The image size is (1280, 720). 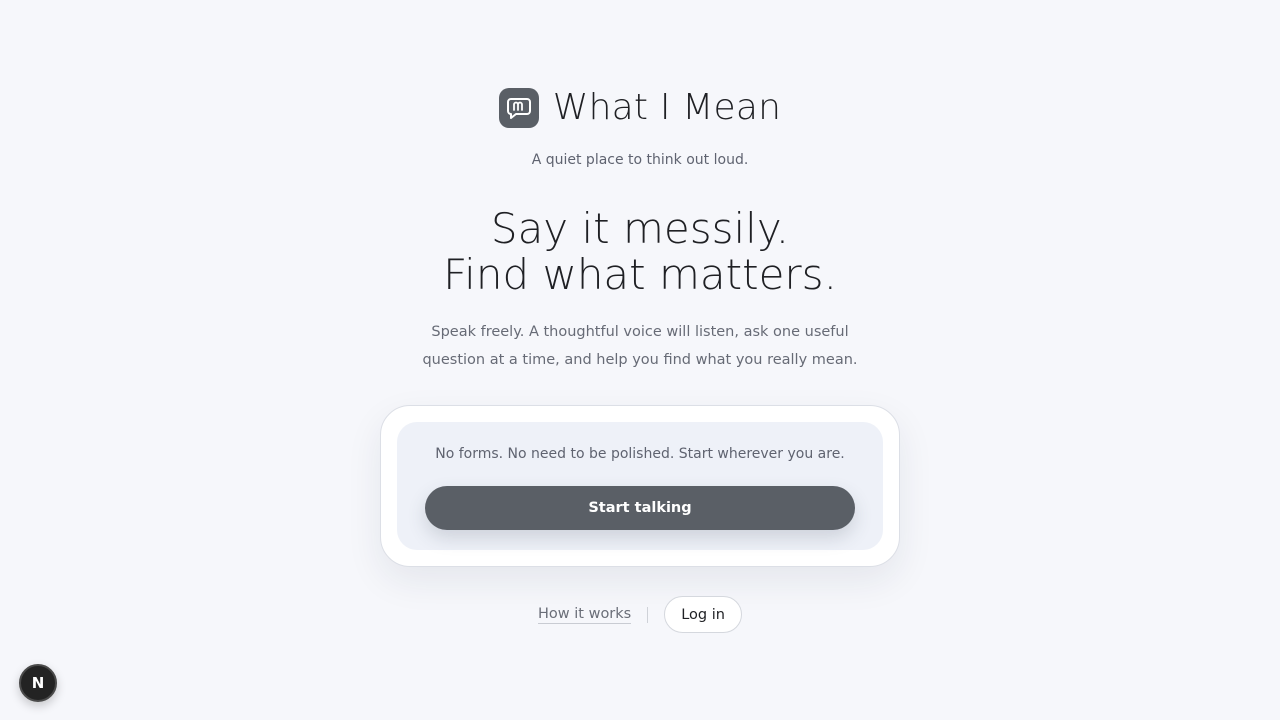 I want to click on tagline: A quiet place to think out loud., so click(x=640, y=160).